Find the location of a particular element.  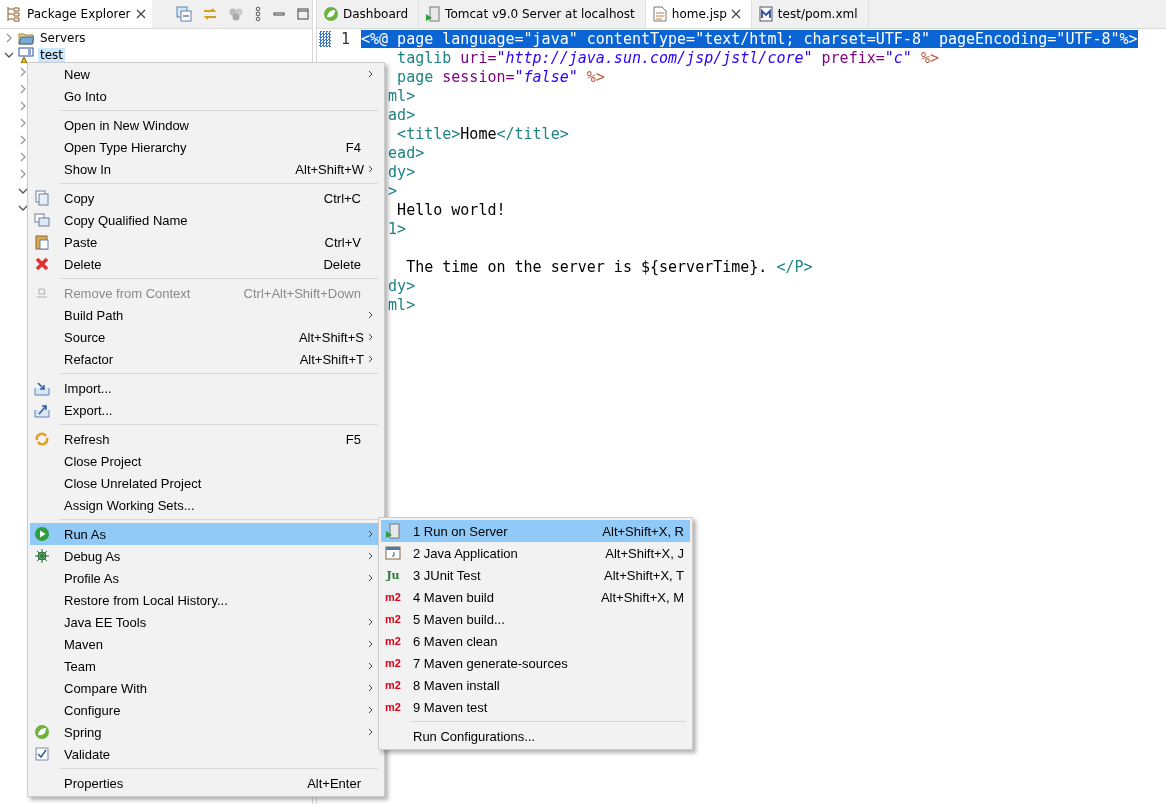

menu-item: New is located at coordinates (206, 74).